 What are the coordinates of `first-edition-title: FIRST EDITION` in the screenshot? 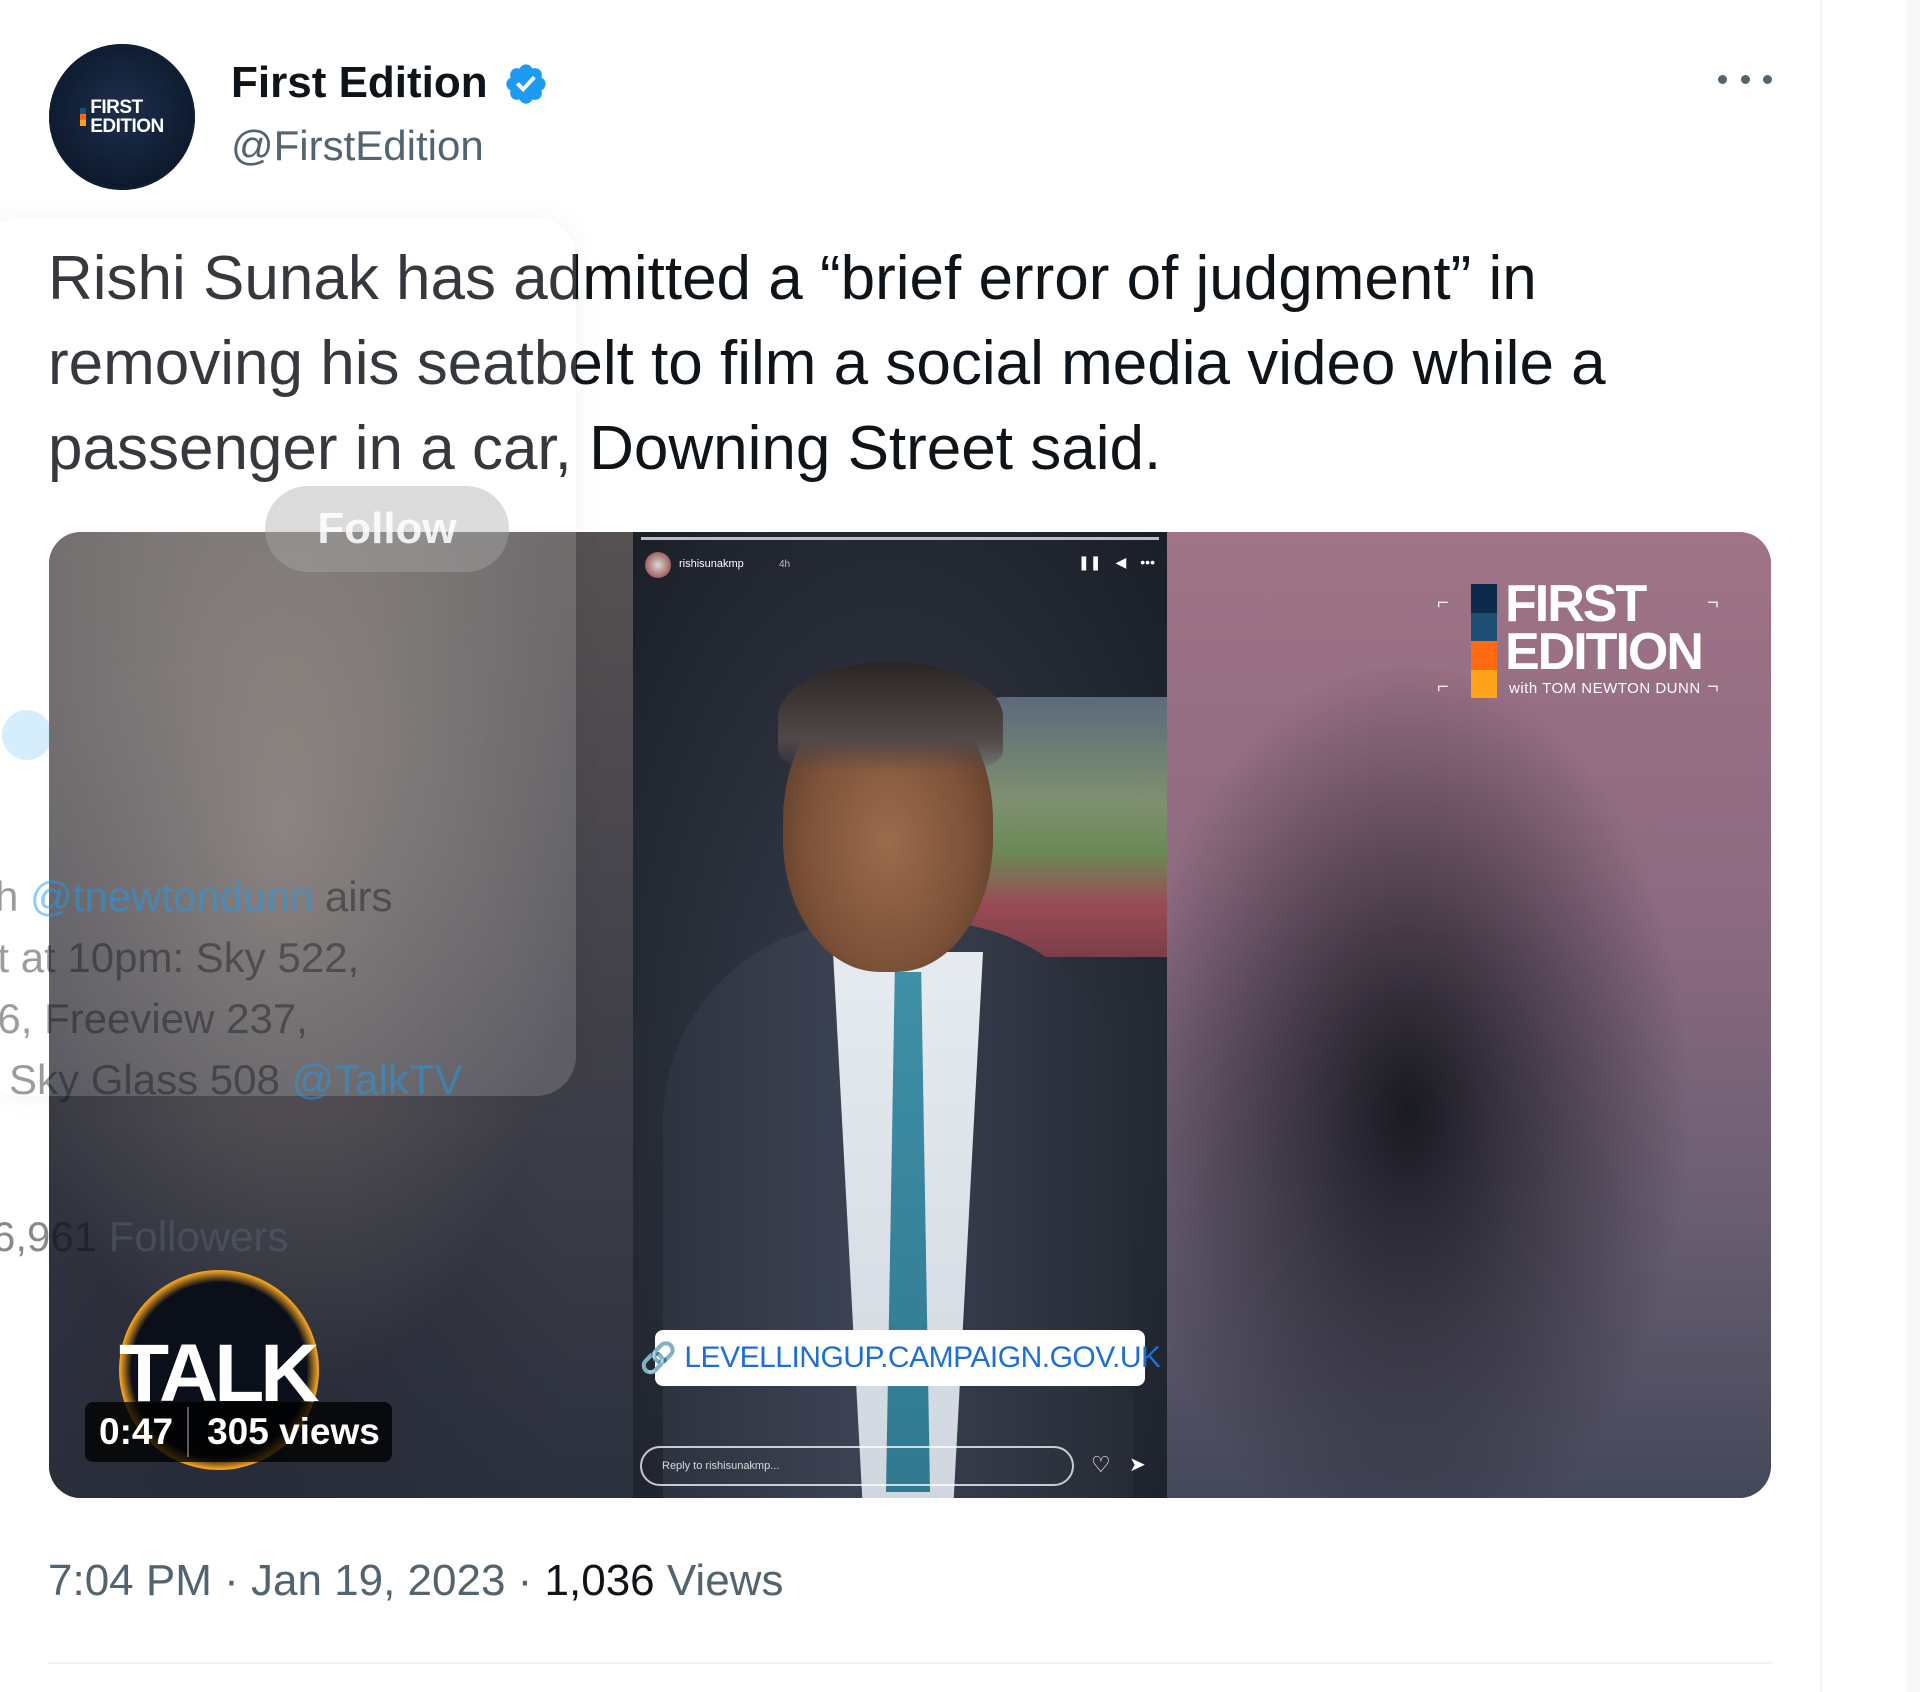 It's located at (1604, 628).